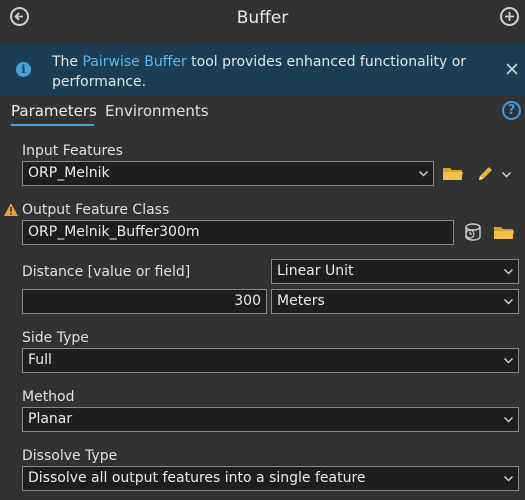 This screenshot has width=525, height=500. Describe the element at coordinates (48, 397) in the screenshot. I see `method-label: Method` at that location.